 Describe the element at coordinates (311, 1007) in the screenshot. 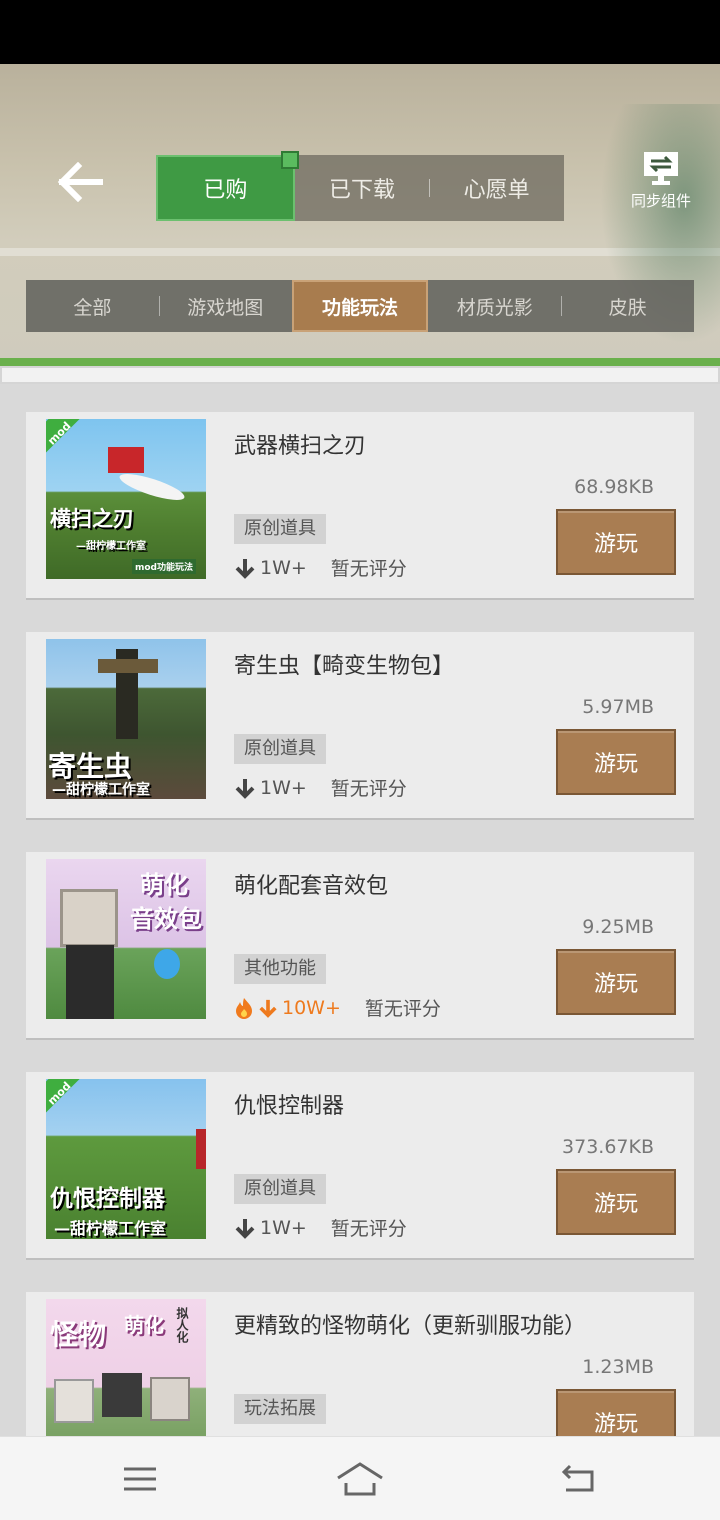

I see `download-count: 10W+` at that location.